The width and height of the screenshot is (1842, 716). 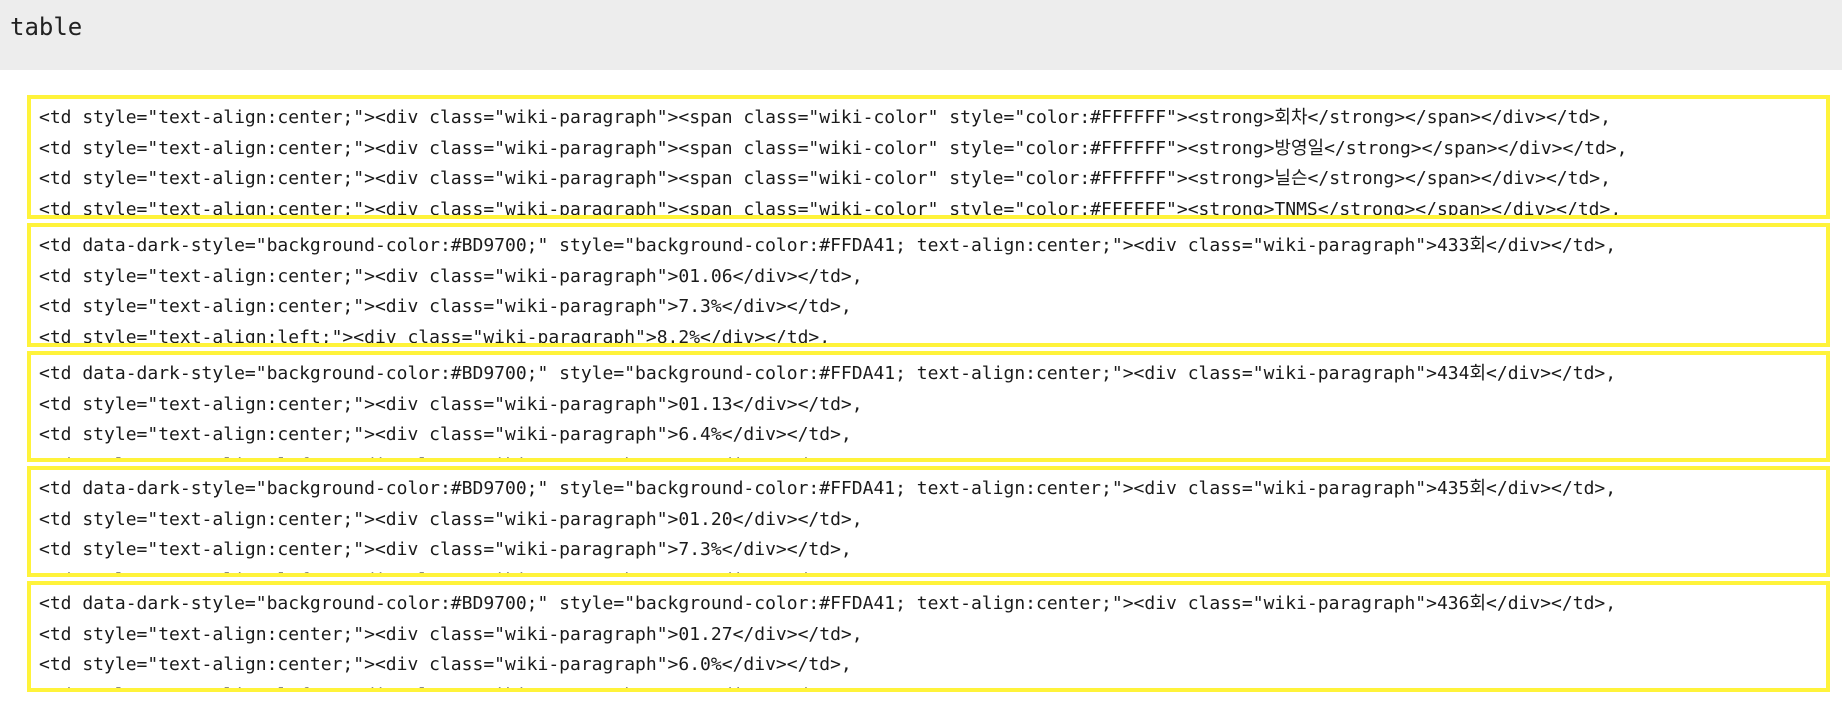 I want to click on page-title: table, so click(x=46, y=27).